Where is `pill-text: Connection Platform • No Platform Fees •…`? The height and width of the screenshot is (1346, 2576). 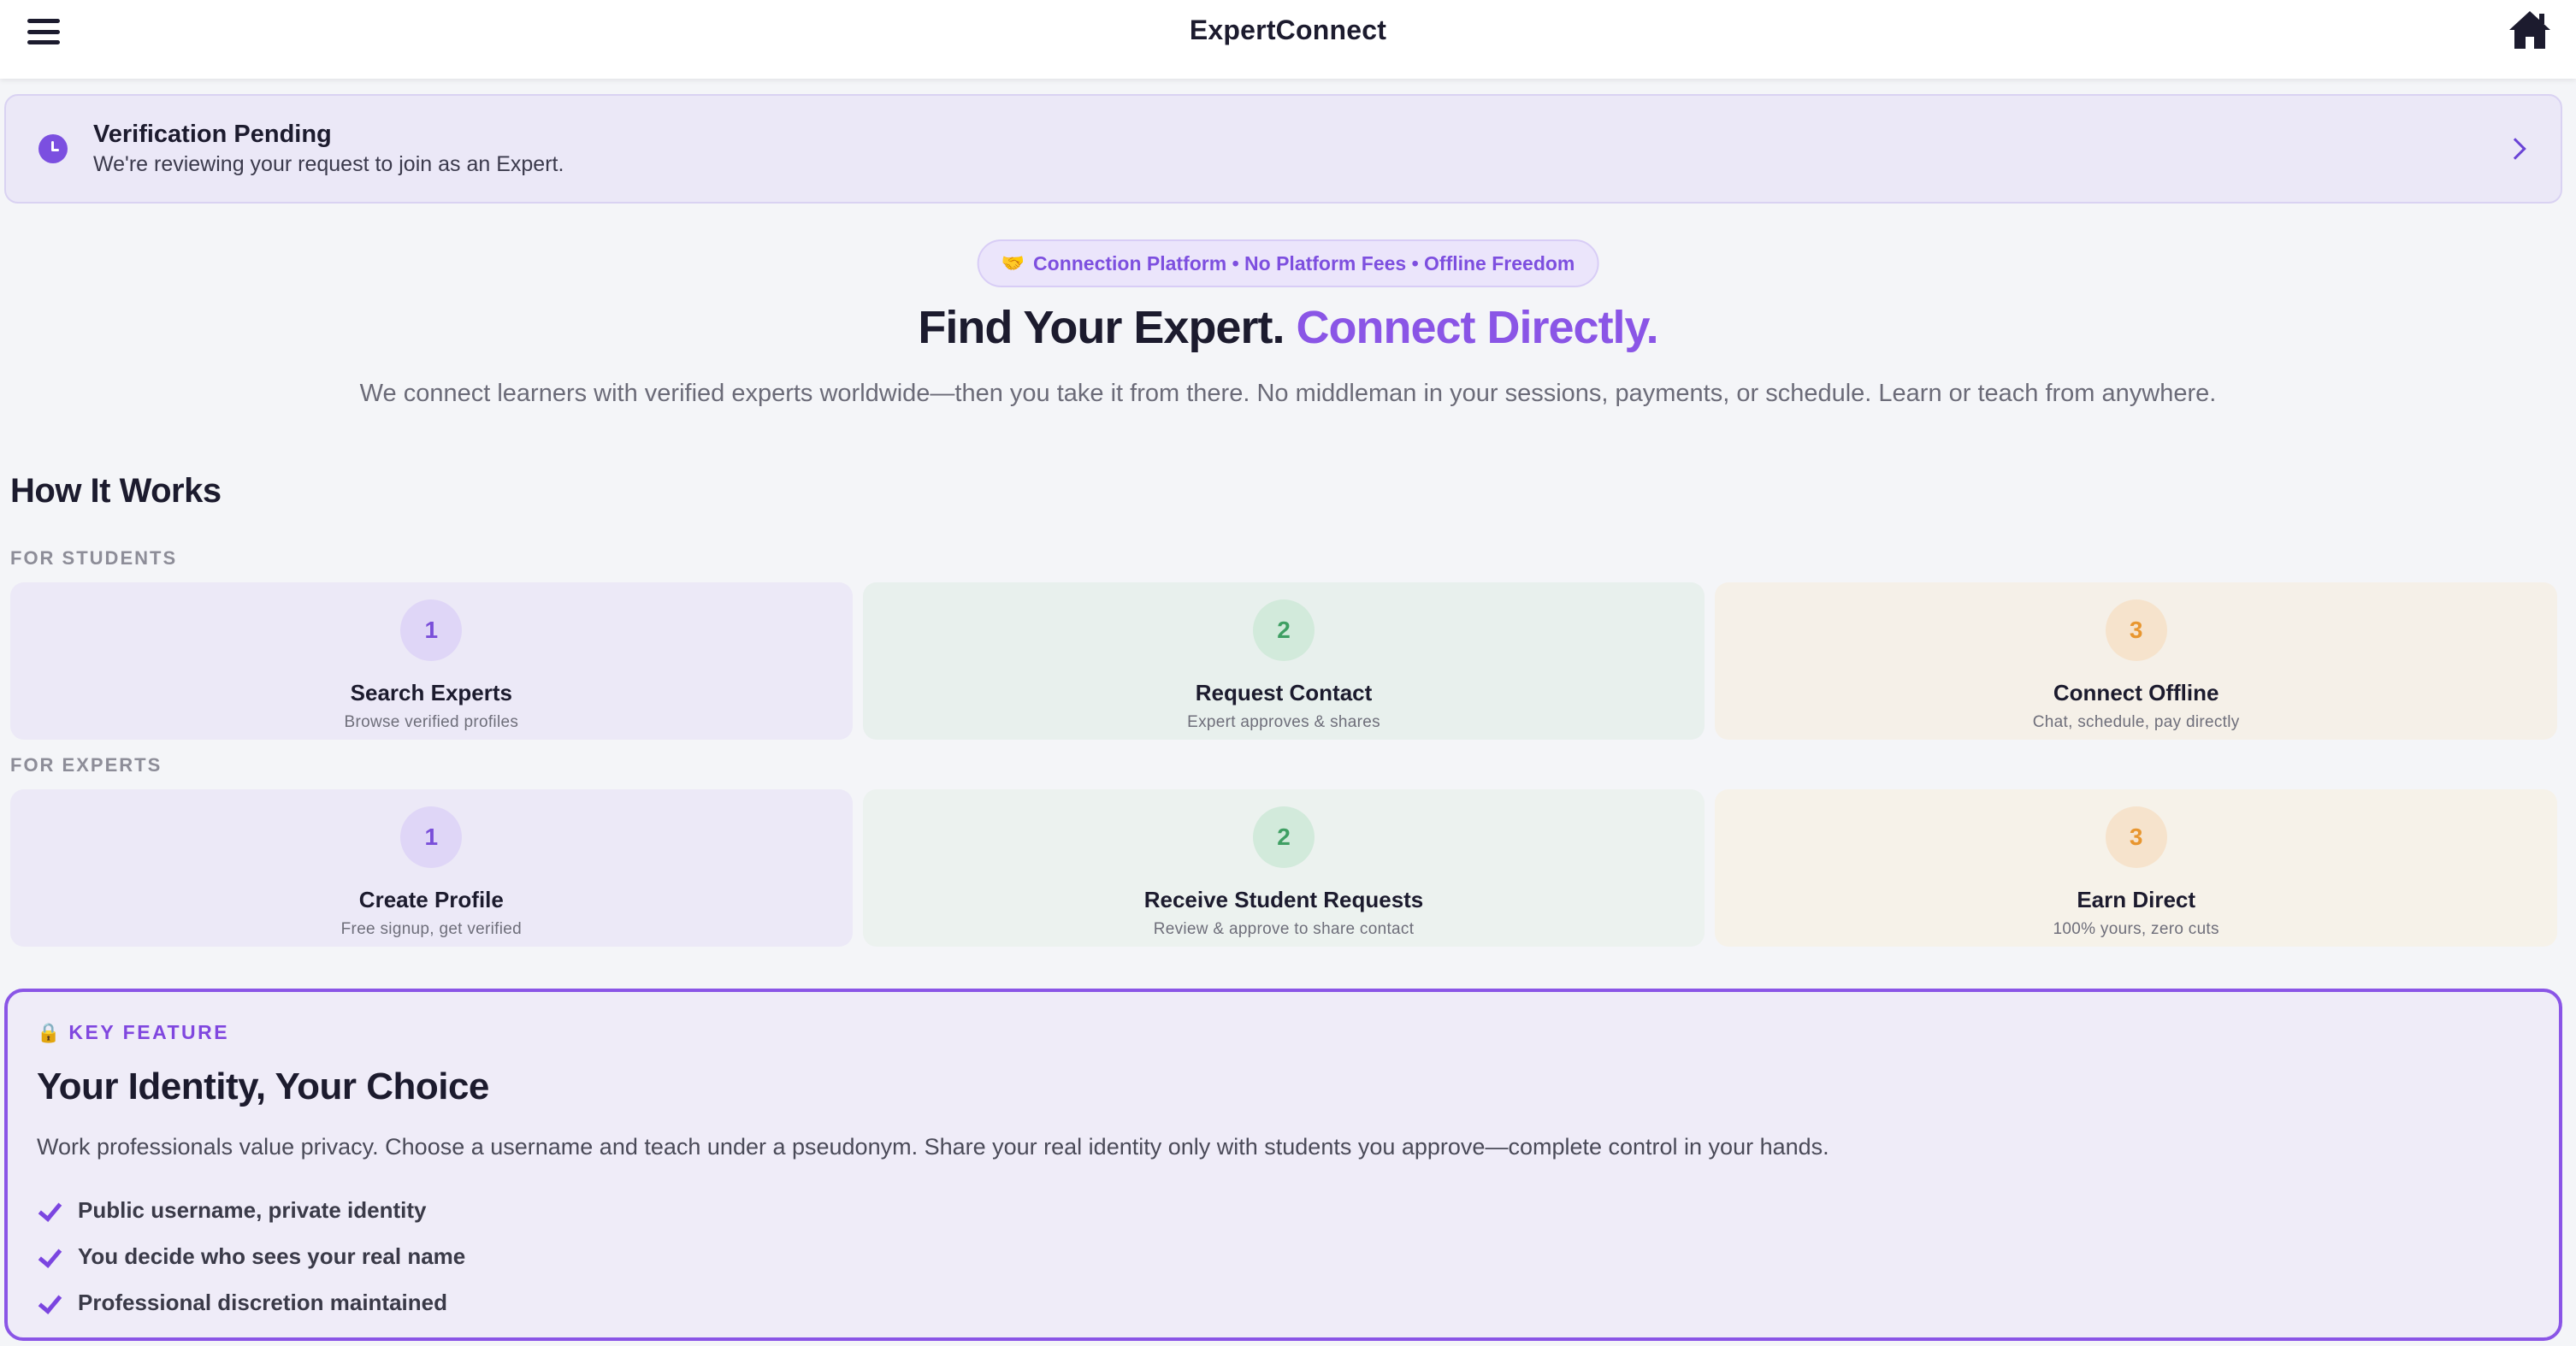 pill-text: Connection Platform • No Platform Fees •… is located at coordinates (1304, 263).